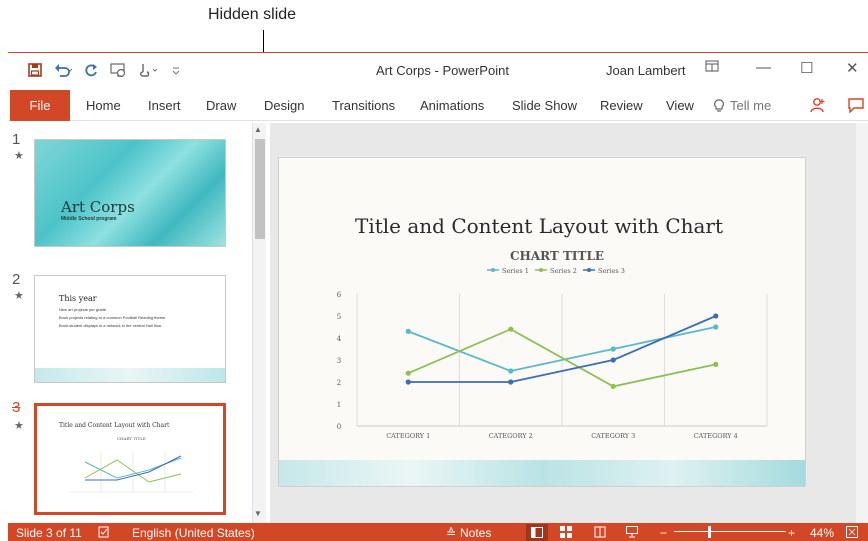  What do you see at coordinates (451, 533) in the screenshot?
I see `notes-icon: ≙` at bounding box center [451, 533].